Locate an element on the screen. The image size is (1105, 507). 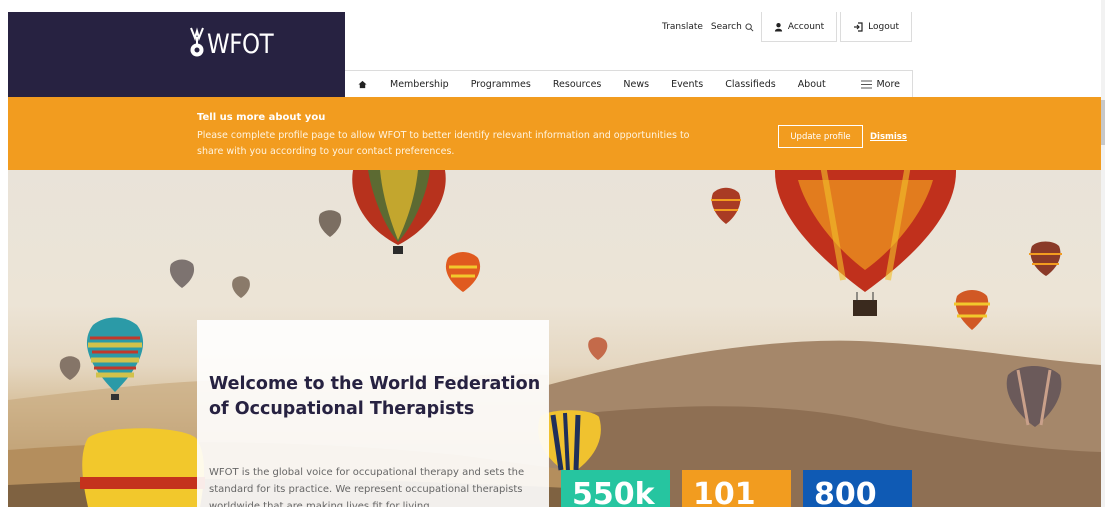
home-icon is located at coordinates (362, 84).